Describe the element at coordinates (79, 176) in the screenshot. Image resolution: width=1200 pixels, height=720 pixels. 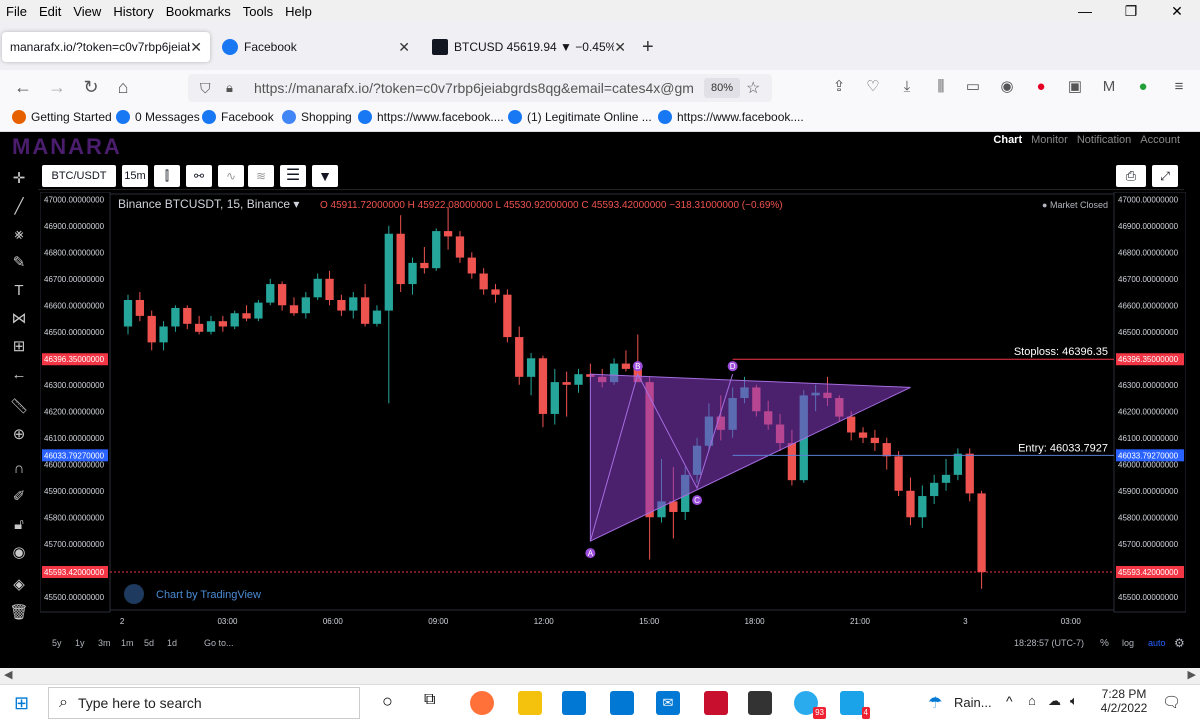
I see `symbol-search: BTC/USDT` at that location.